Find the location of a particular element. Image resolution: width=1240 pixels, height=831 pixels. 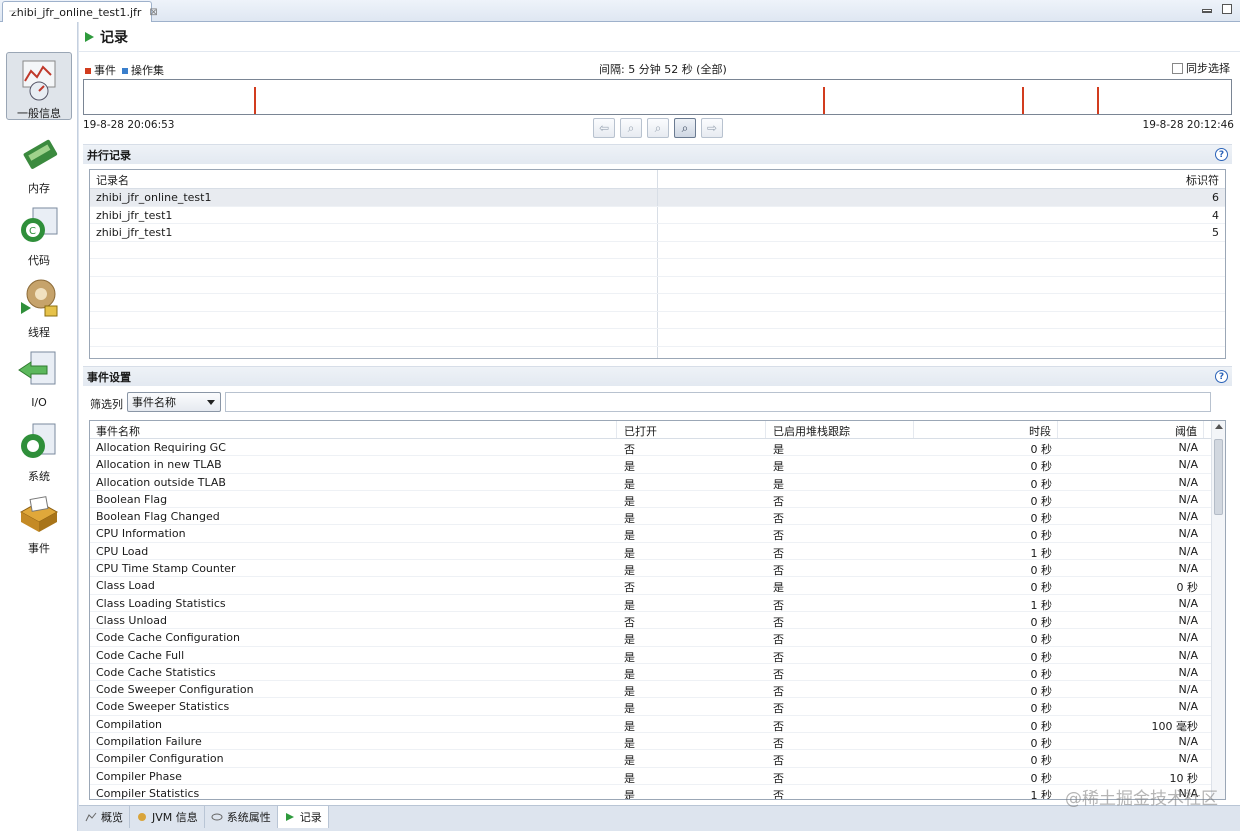

minimize-icon is located at coordinates (1207, 11).